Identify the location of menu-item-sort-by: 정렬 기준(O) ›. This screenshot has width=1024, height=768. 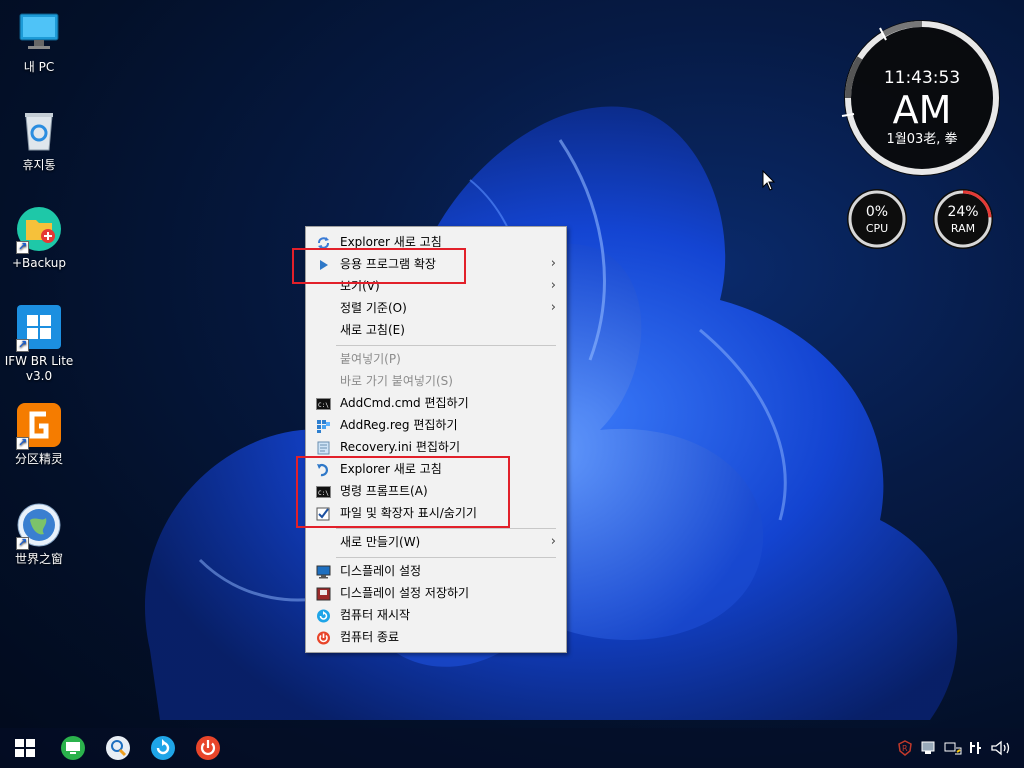
(436, 308).